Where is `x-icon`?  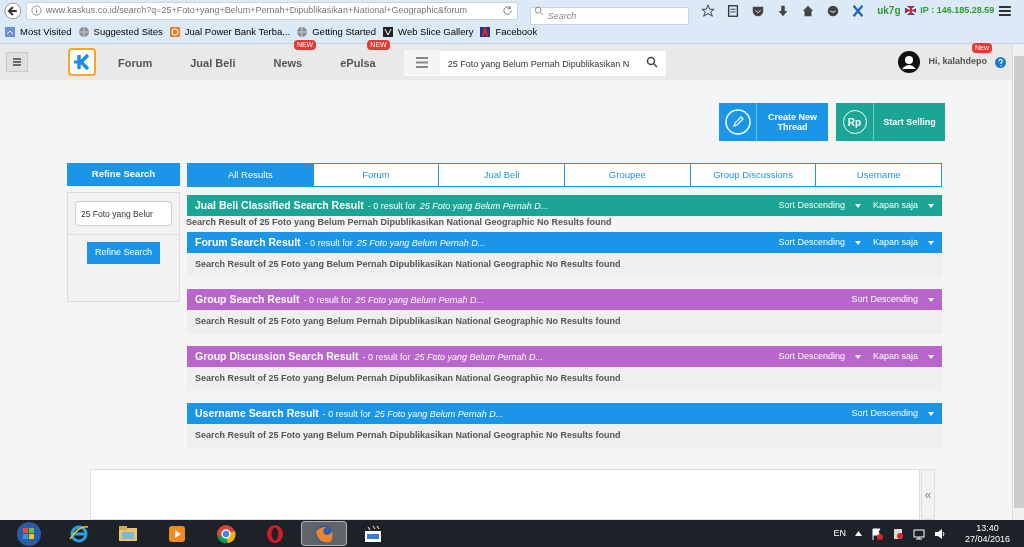 x-icon is located at coordinates (858, 10).